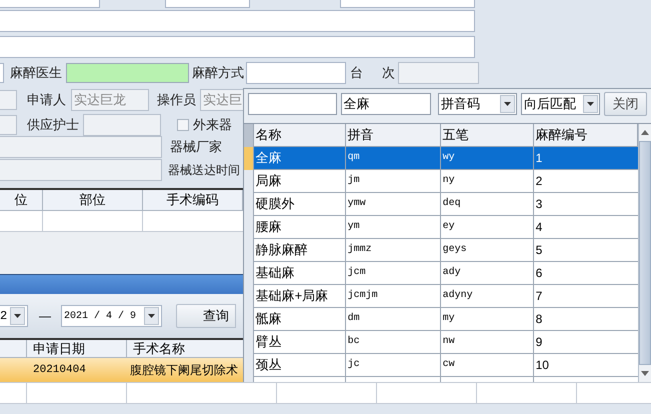  What do you see at coordinates (4, 316) in the screenshot?
I see `date-value: 2` at bounding box center [4, 316].